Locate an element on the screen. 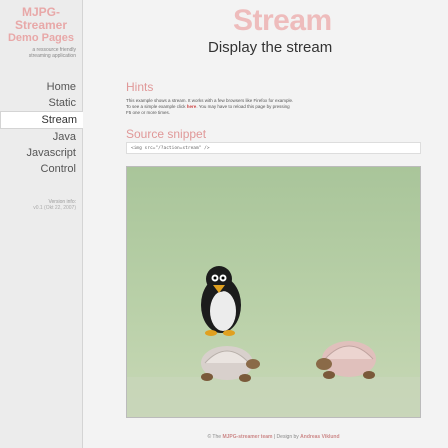  source-heading: Source snippet is located at coordinates (166, 134).